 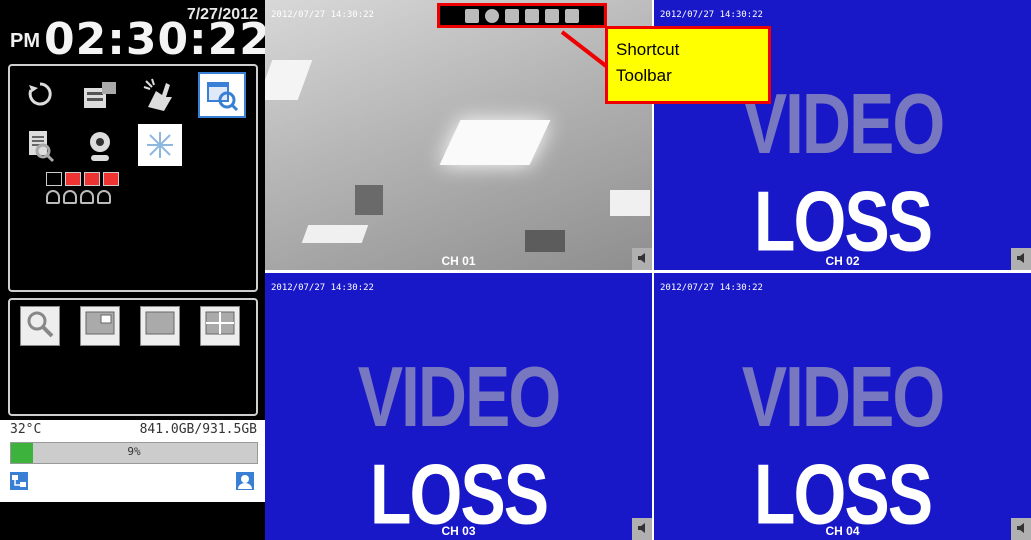 I want to click on alarm-indicator-ch4, so click(x=104, y=197).